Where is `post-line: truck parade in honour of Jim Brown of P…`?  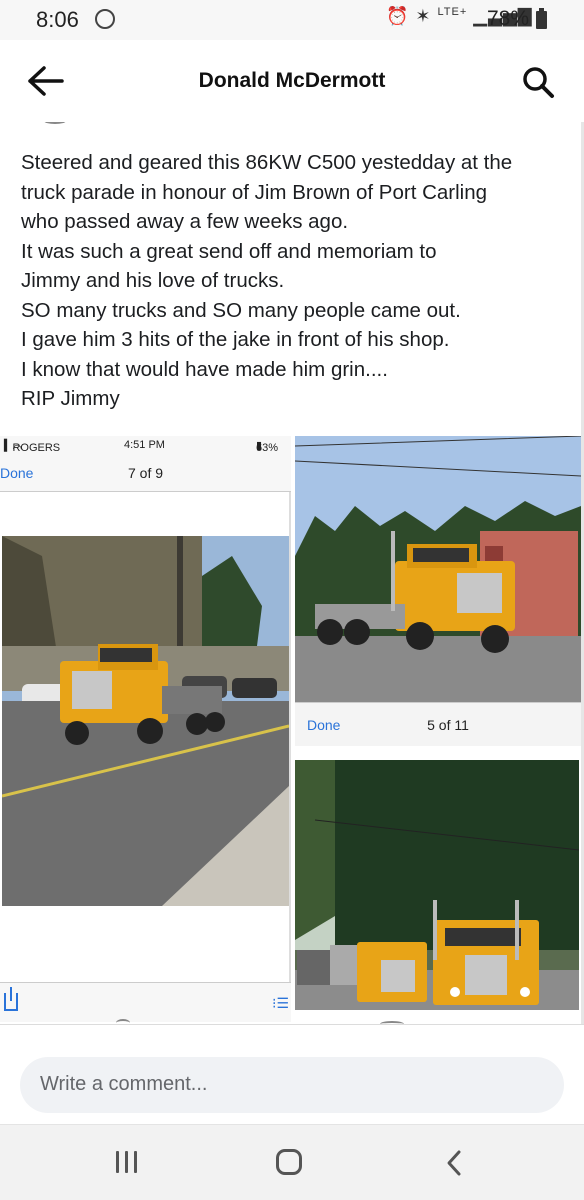 post-line: truck parade in honour of Jim Brown of P… is located at coordinates (254, 192).